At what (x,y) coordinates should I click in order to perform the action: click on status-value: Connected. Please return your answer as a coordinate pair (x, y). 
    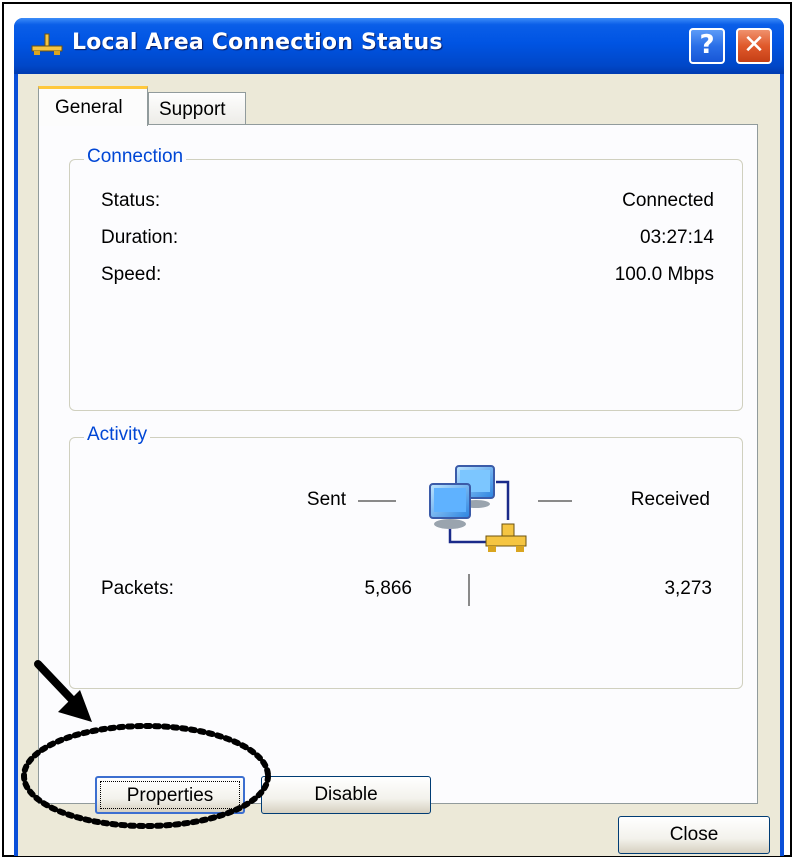
    Looking at the image, I should click on (668, 200).